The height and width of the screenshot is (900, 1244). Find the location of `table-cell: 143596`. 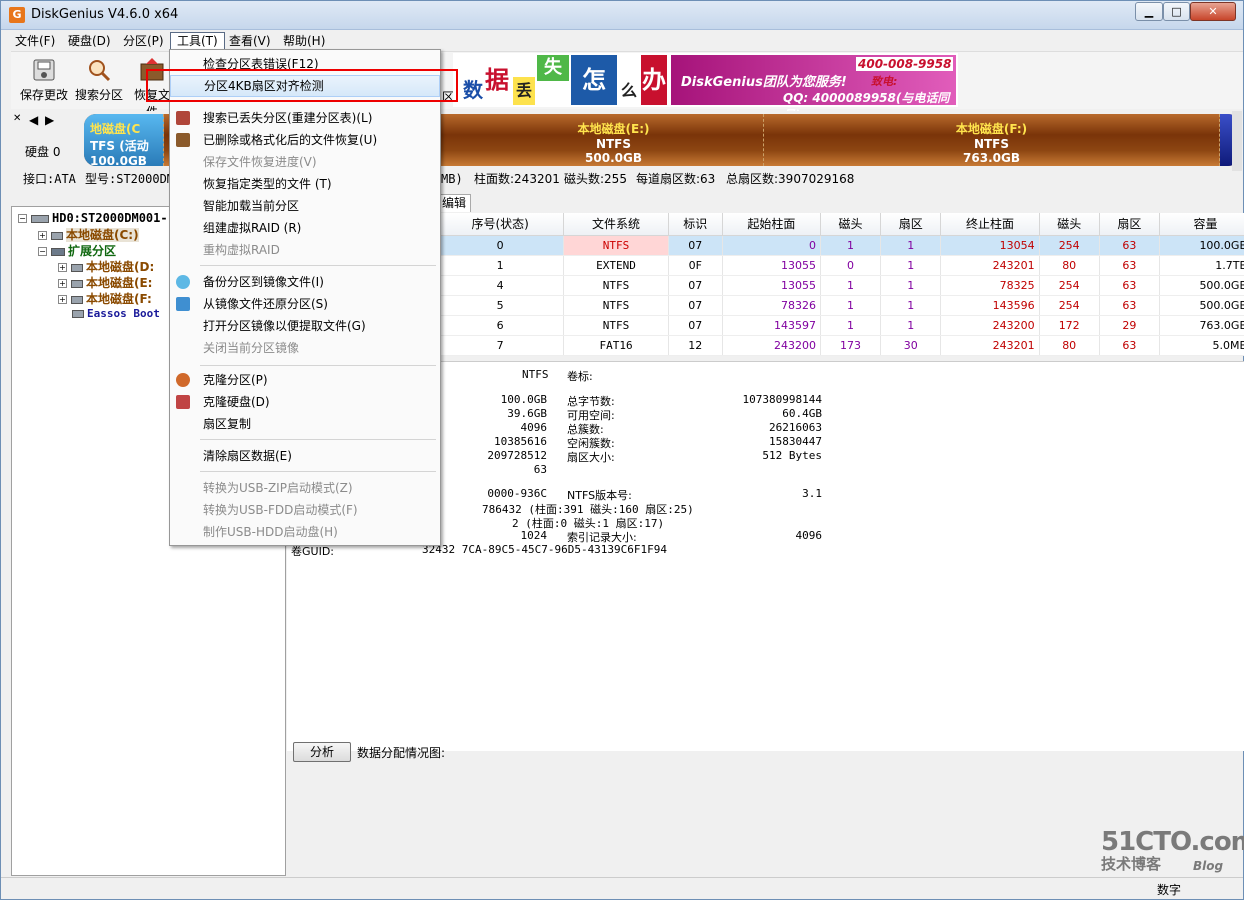

table-cell: 143596 is located at coordinates (990, 305).